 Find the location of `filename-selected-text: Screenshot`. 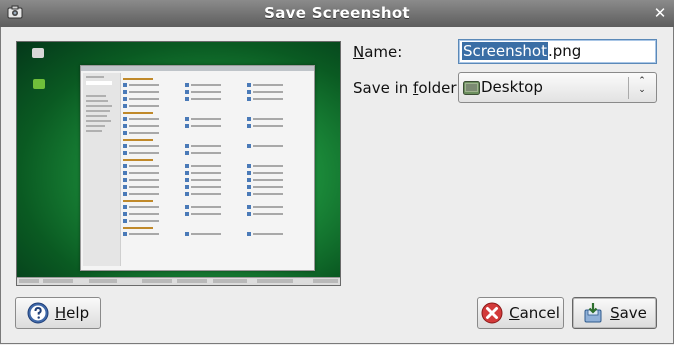

filename-selected-text: Screenshot is located at coordinates (505, 51).